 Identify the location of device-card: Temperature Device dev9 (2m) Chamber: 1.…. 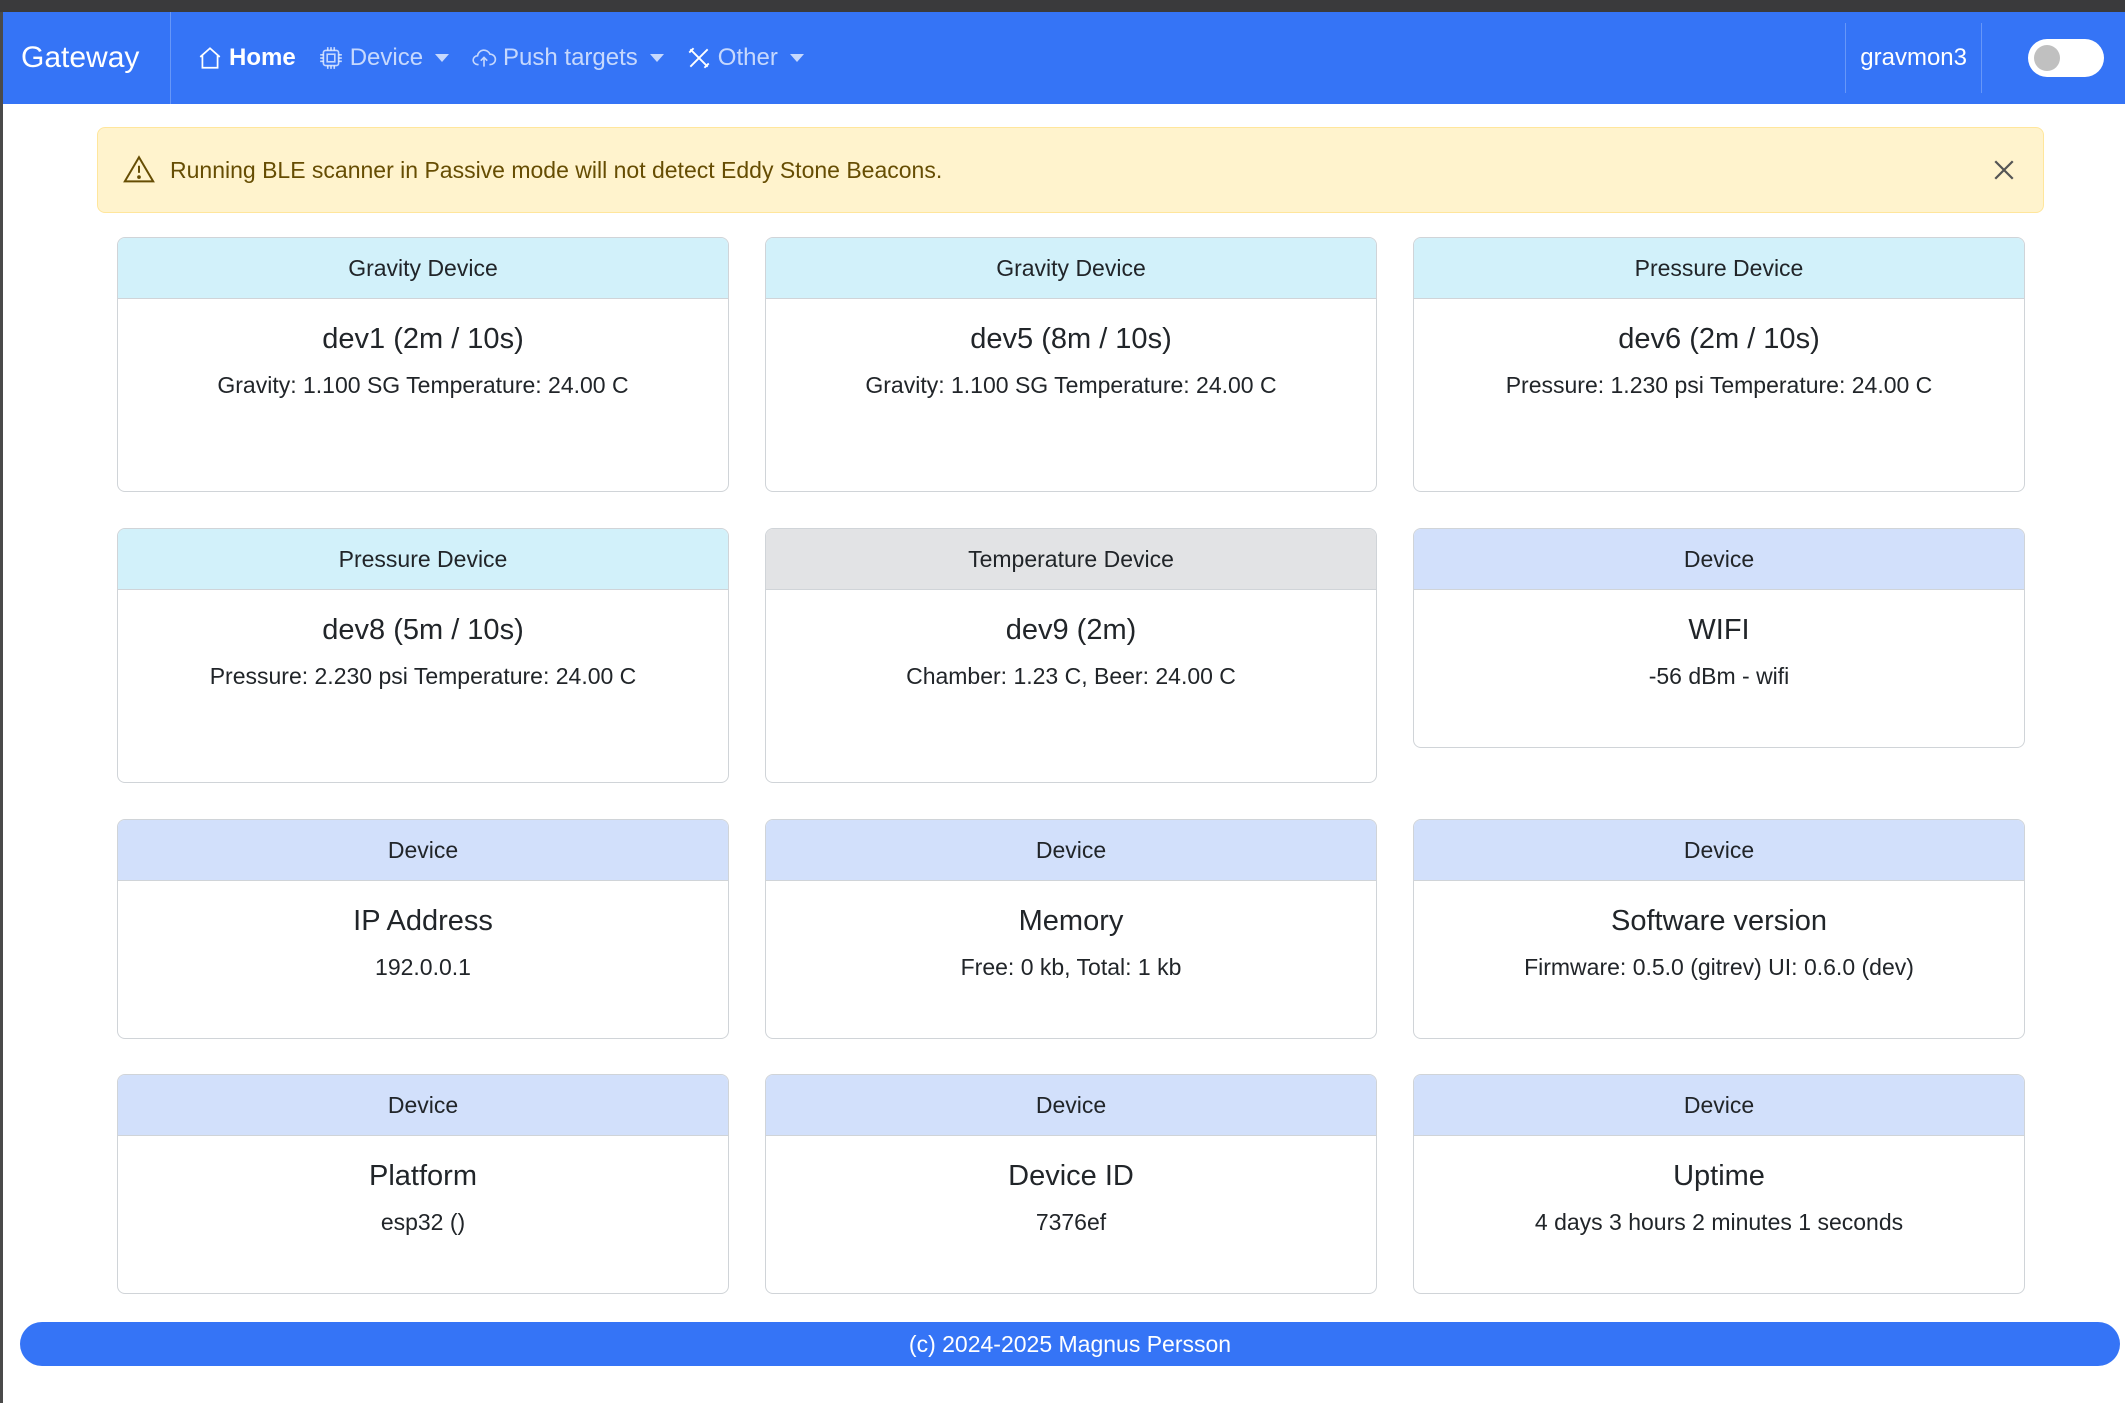
(1071, 655).